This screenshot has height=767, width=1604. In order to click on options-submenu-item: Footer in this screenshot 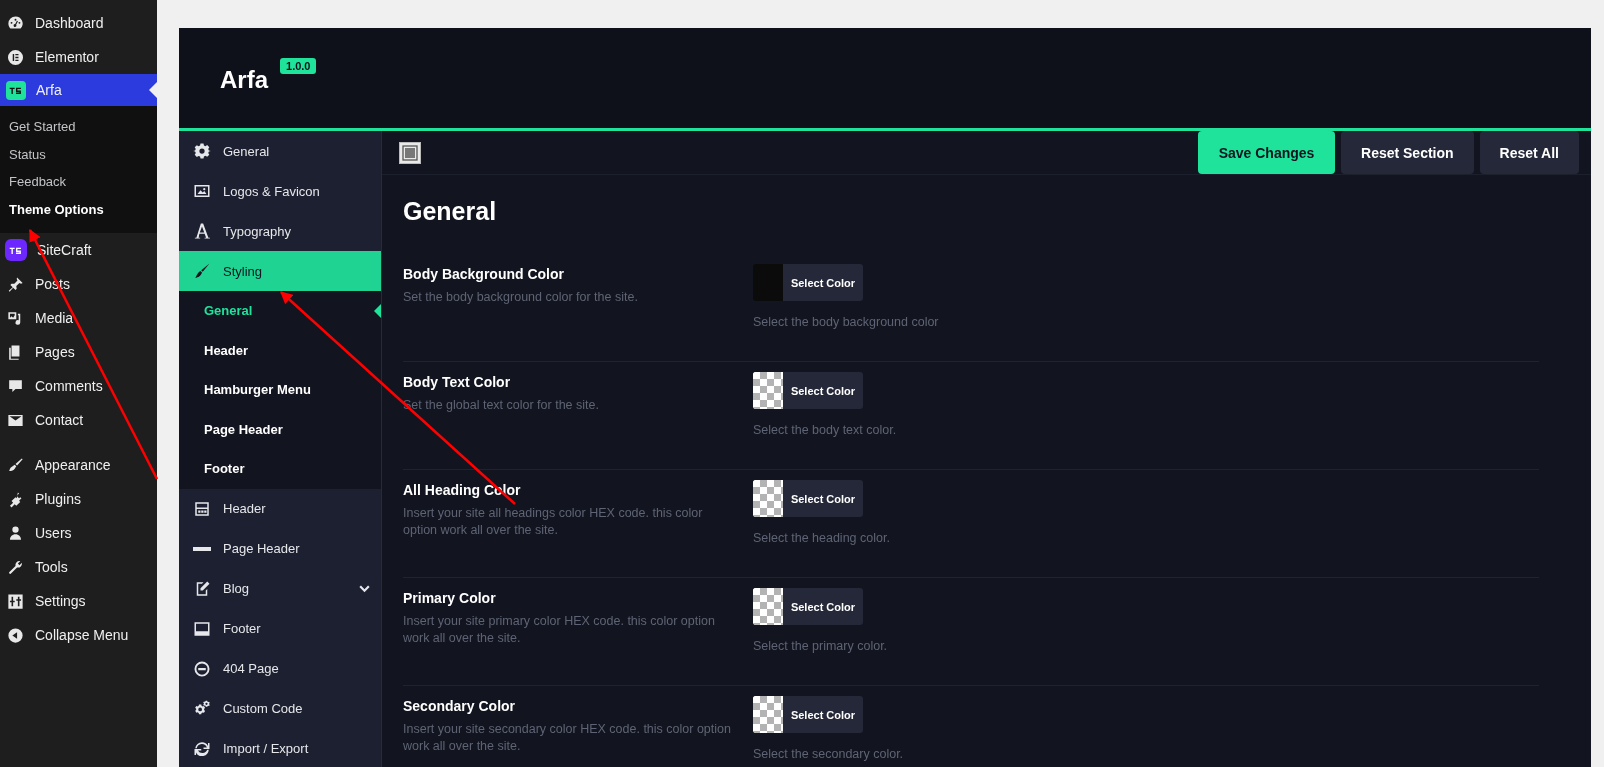, I will do `click(280, 469)`.